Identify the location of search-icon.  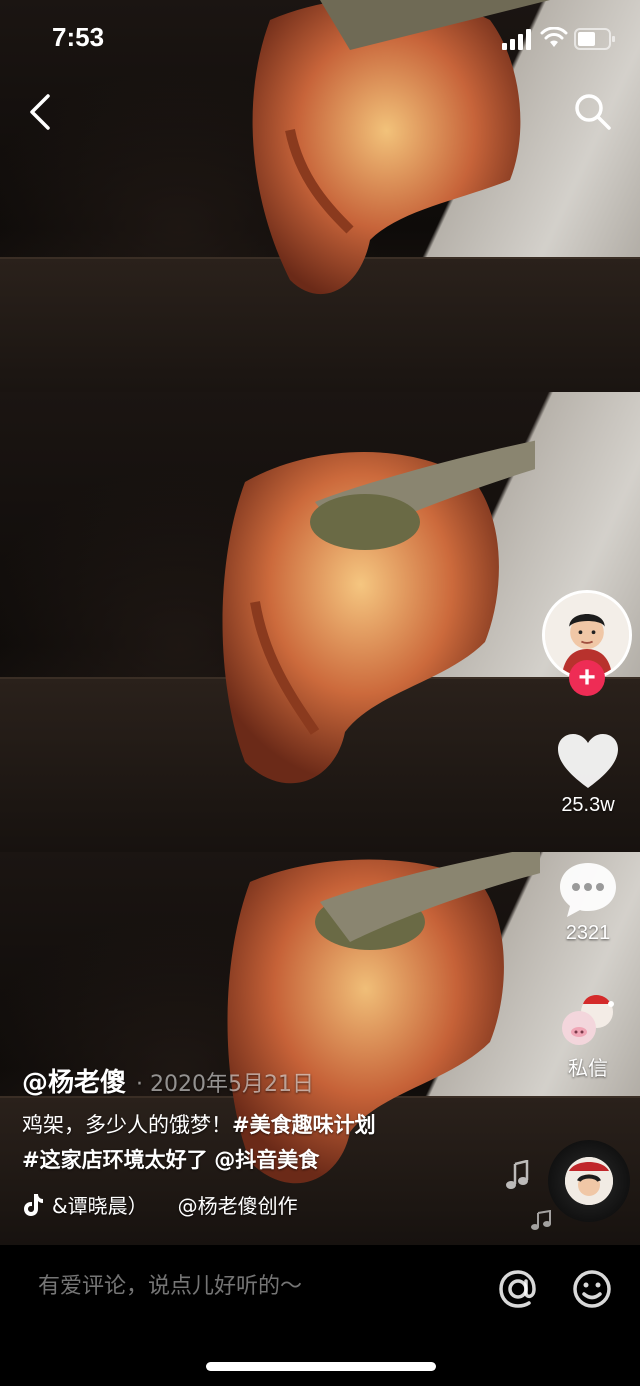
(593, 112).